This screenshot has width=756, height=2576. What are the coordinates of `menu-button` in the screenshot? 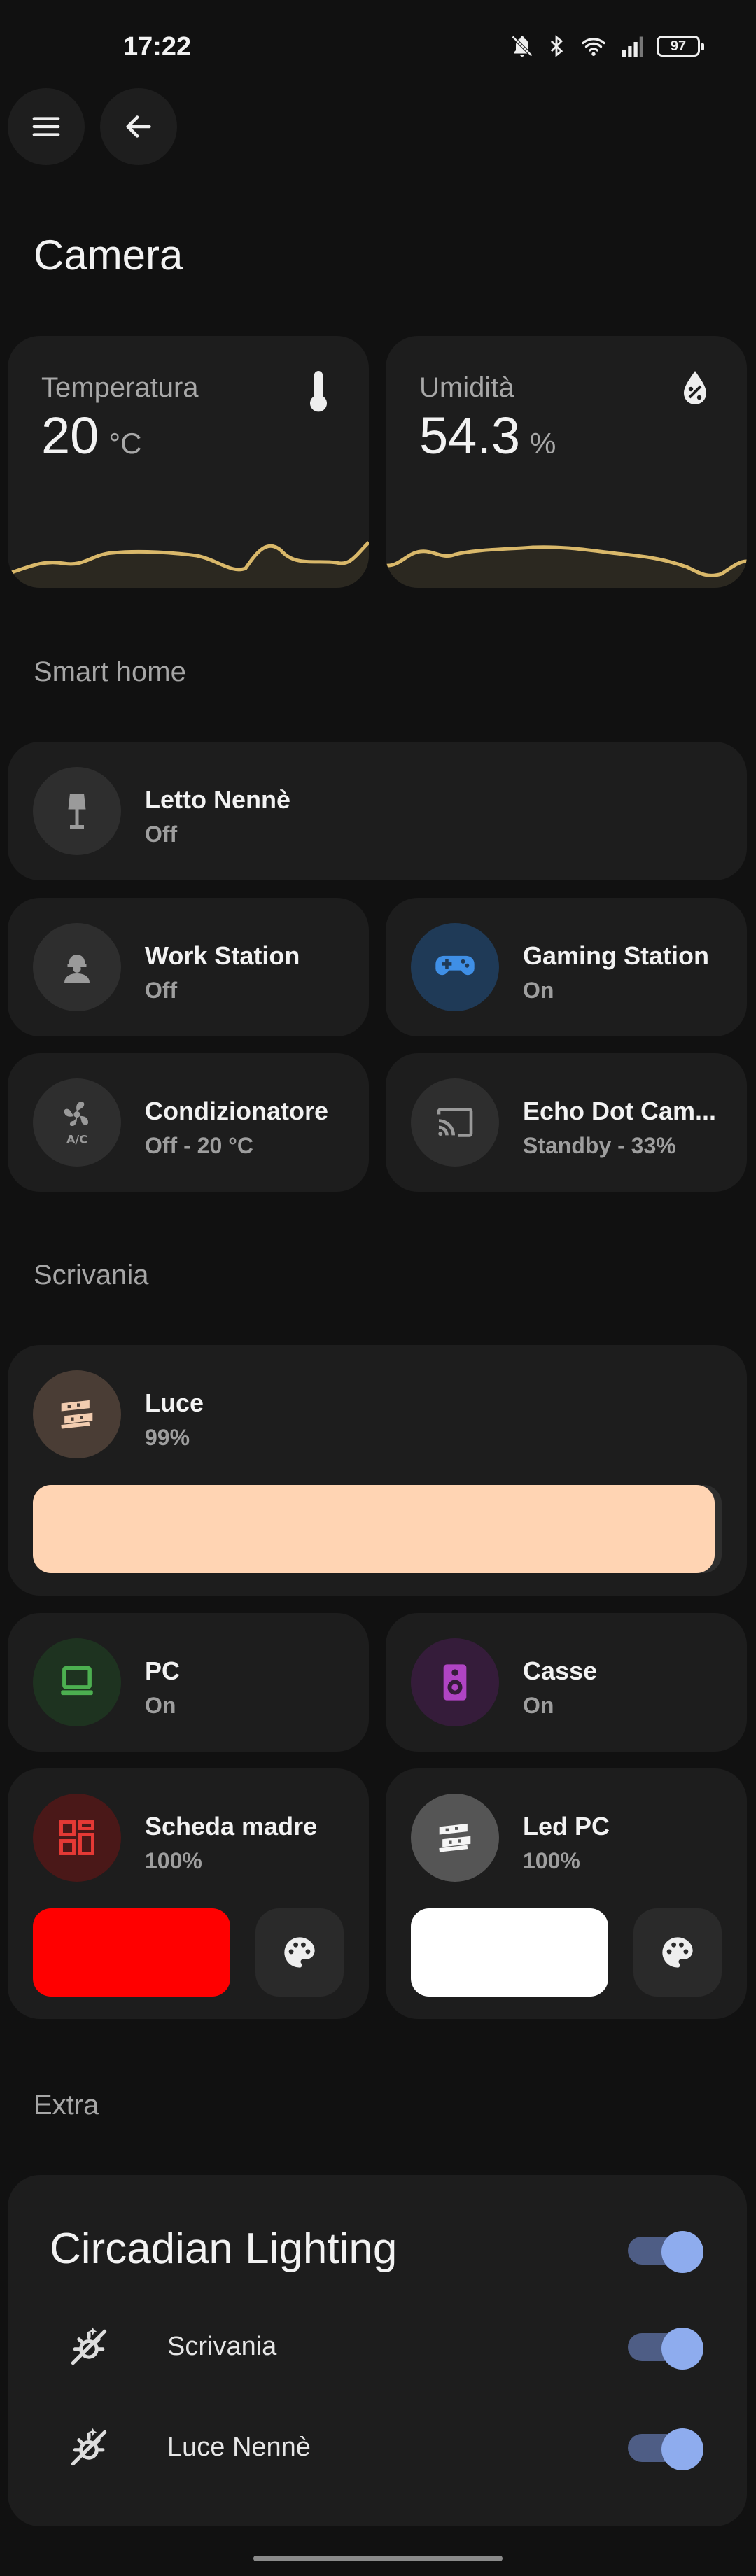 It's located at (46, 126).